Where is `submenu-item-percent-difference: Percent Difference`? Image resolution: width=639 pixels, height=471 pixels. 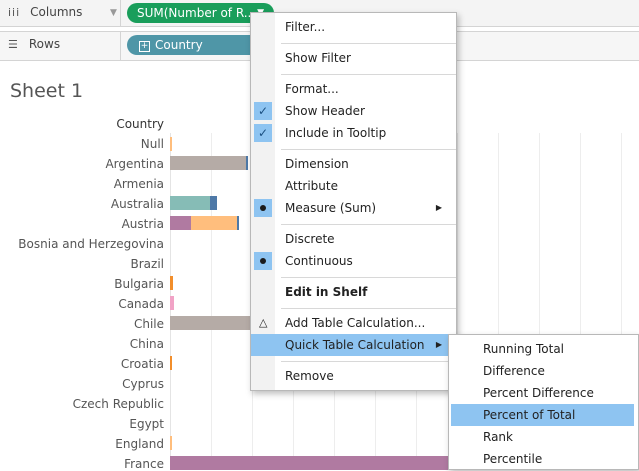 submenu-item-percent-difference: Percent Difference is located at coordinates (542, 393).